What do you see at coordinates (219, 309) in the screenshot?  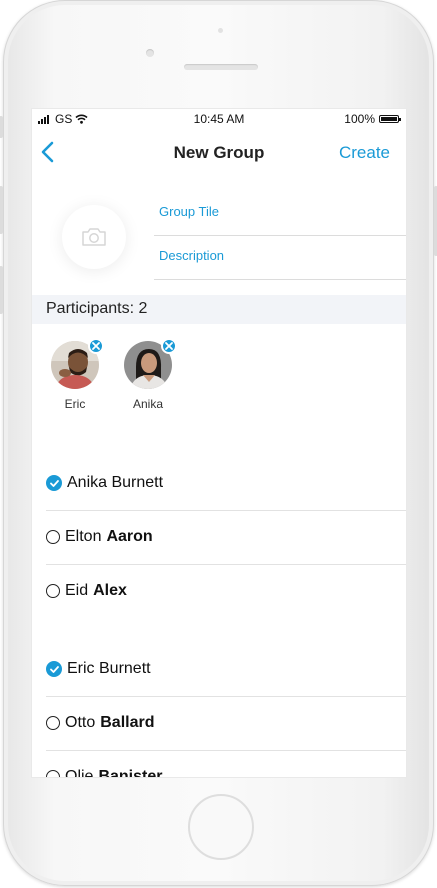 I see `participants-header: Participants: 2` at bounding box center [219, 309].